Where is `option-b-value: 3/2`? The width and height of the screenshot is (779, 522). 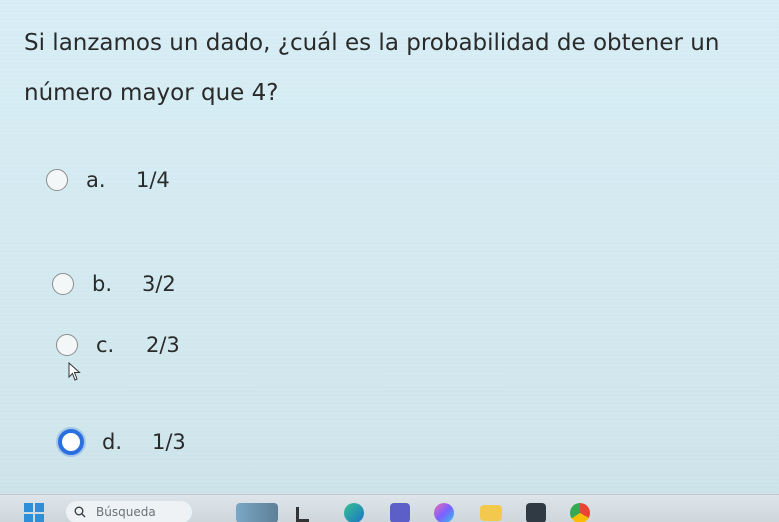
option-b-value: 3/2 is located at coordinates (159, 284).